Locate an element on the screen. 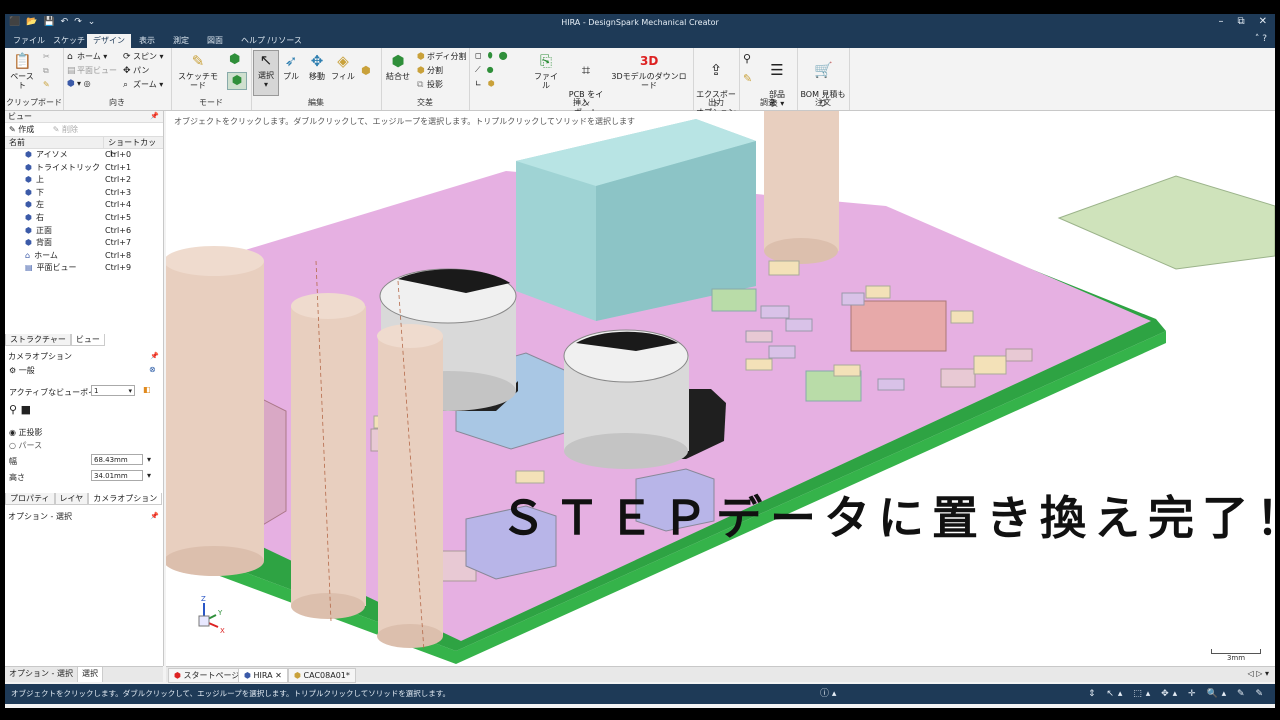 This screenshot has height=720, width=1280. tab-sketch: スケッチ is located at coordinates (69, 41).